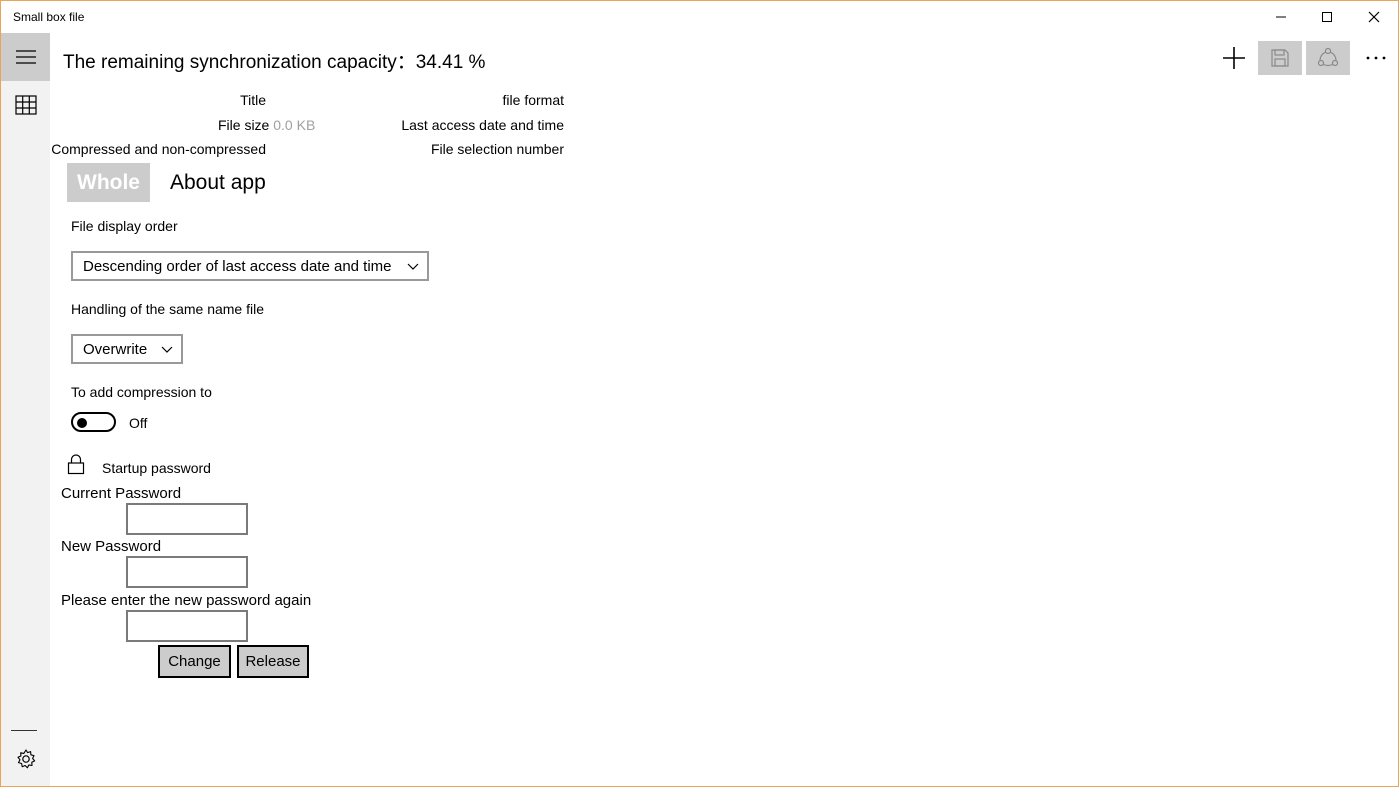 The height and width of the screenshot is (787, 1399). I want to click on confirm-password-input, so click(187, 626).